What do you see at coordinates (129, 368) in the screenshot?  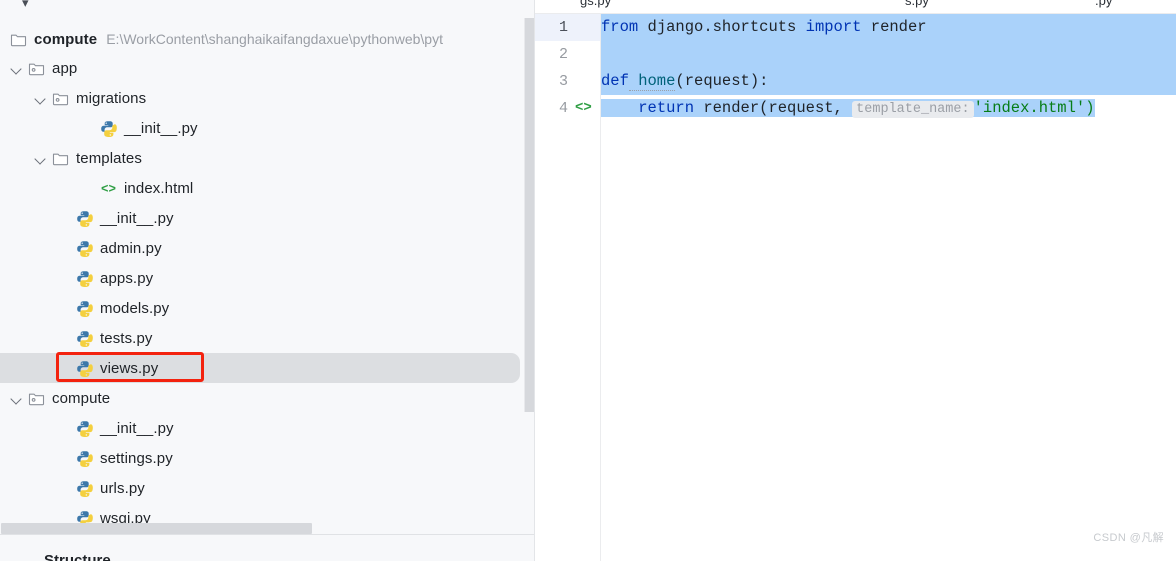 I see `tree-row-label: views.py` at bounding box center [129, 368].